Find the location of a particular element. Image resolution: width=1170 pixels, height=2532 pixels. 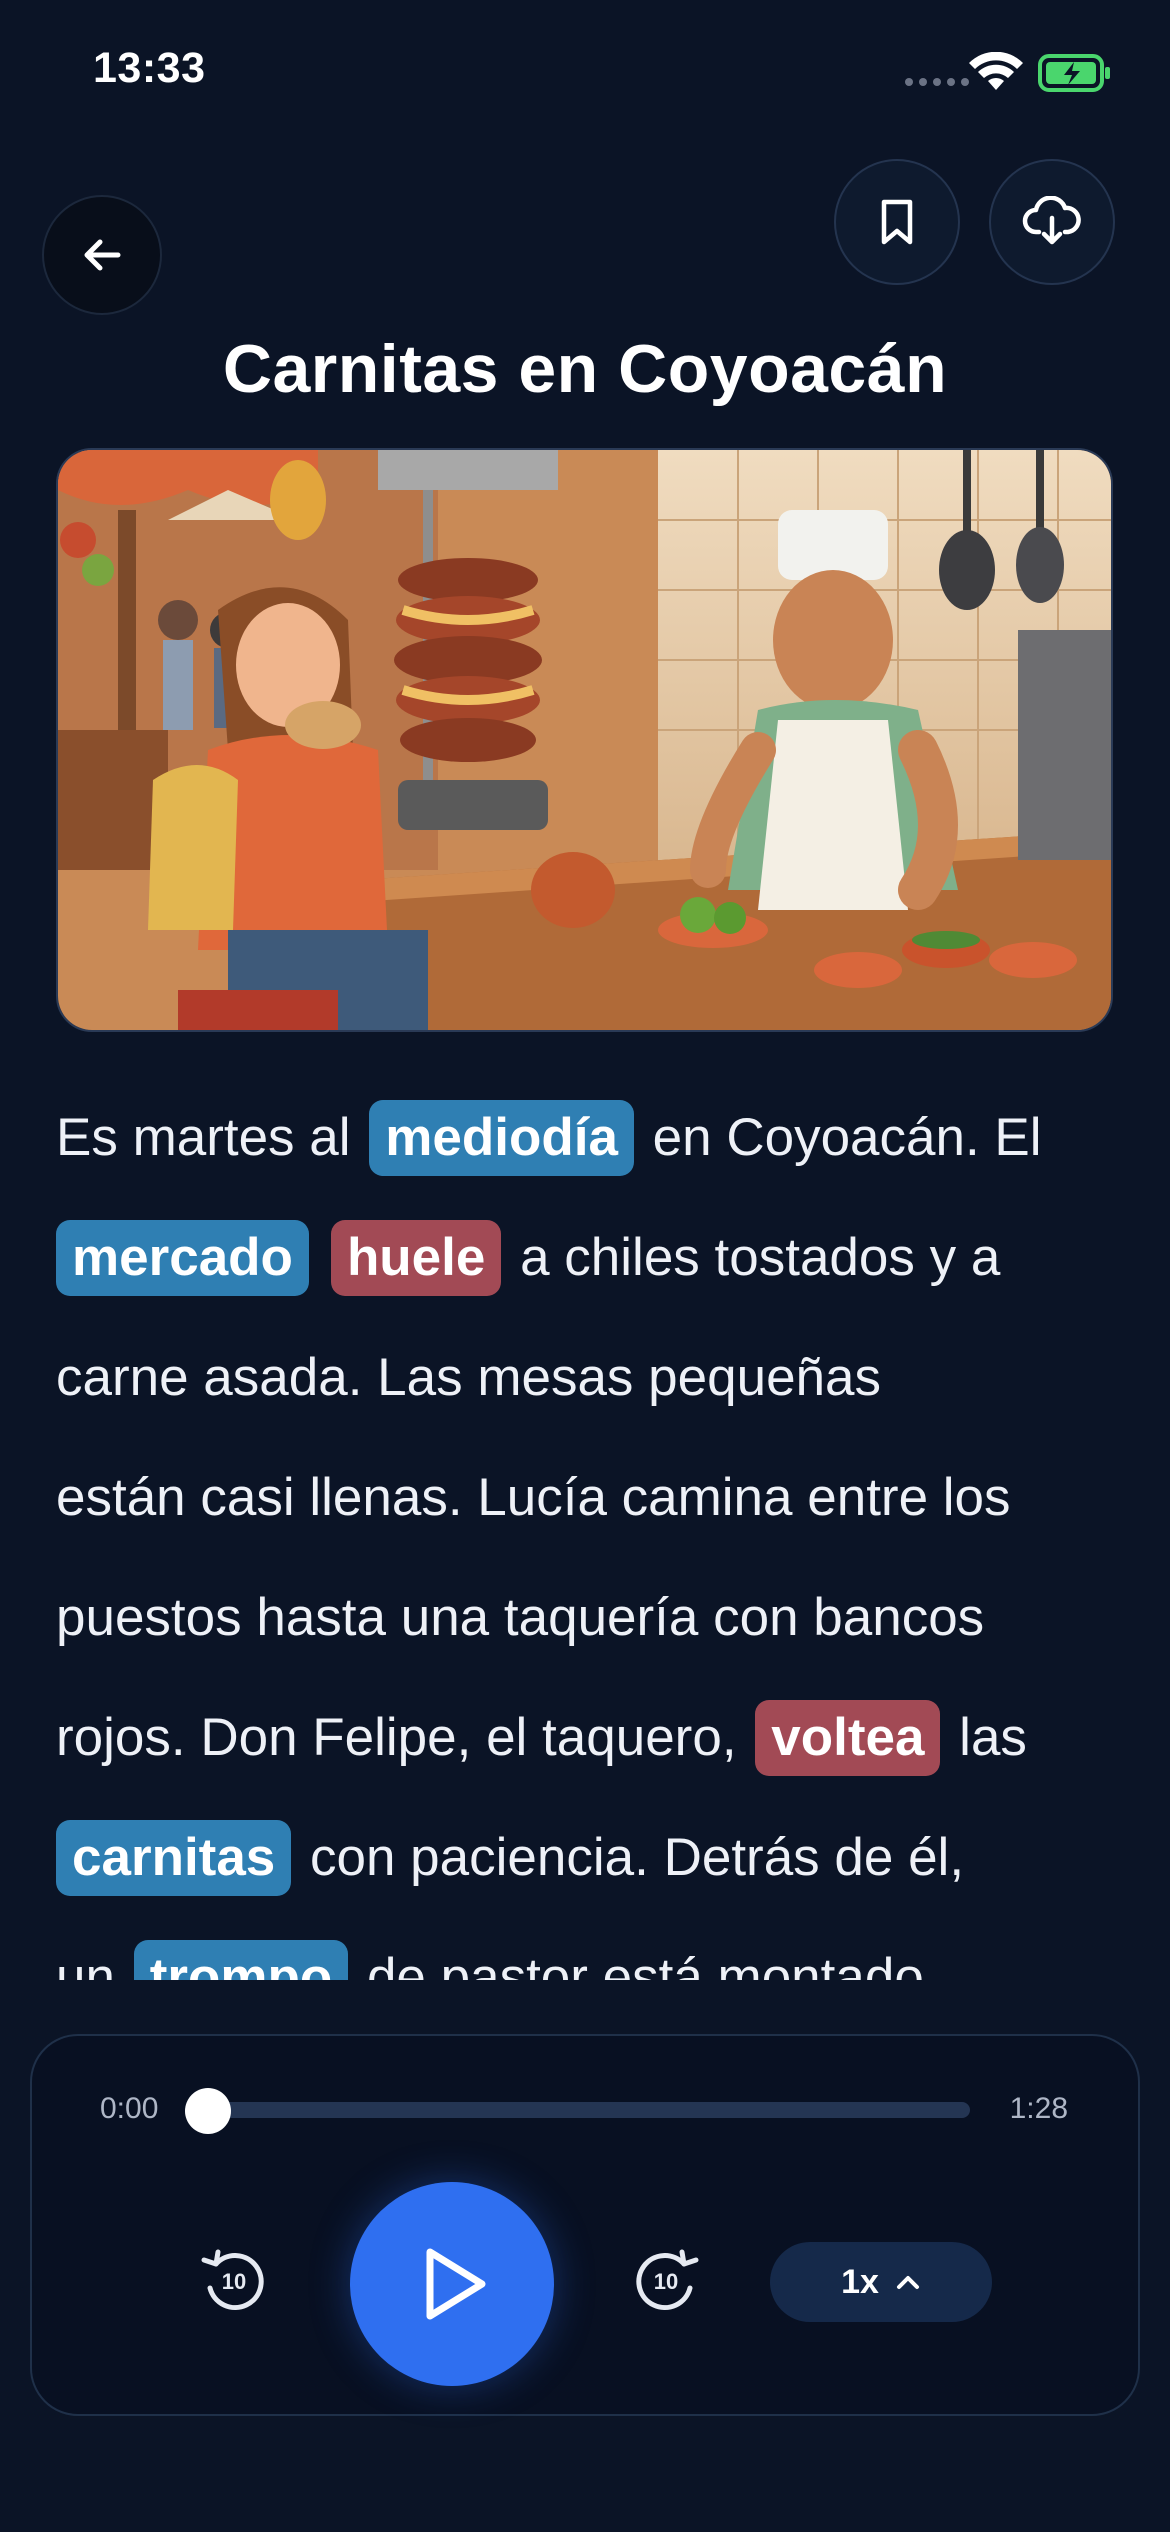

story-line: carne asada. Las mesas pequeñas is located at coordinates (591, 1378).